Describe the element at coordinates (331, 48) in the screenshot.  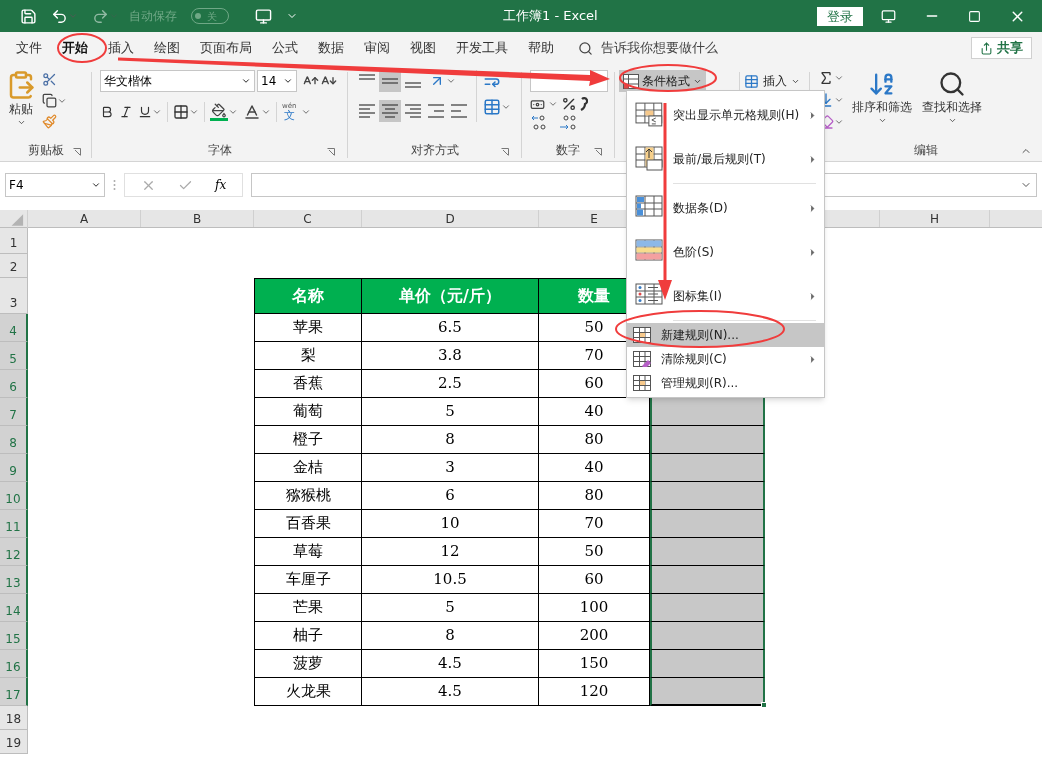
I see `menu-tab: 数据` at that location.